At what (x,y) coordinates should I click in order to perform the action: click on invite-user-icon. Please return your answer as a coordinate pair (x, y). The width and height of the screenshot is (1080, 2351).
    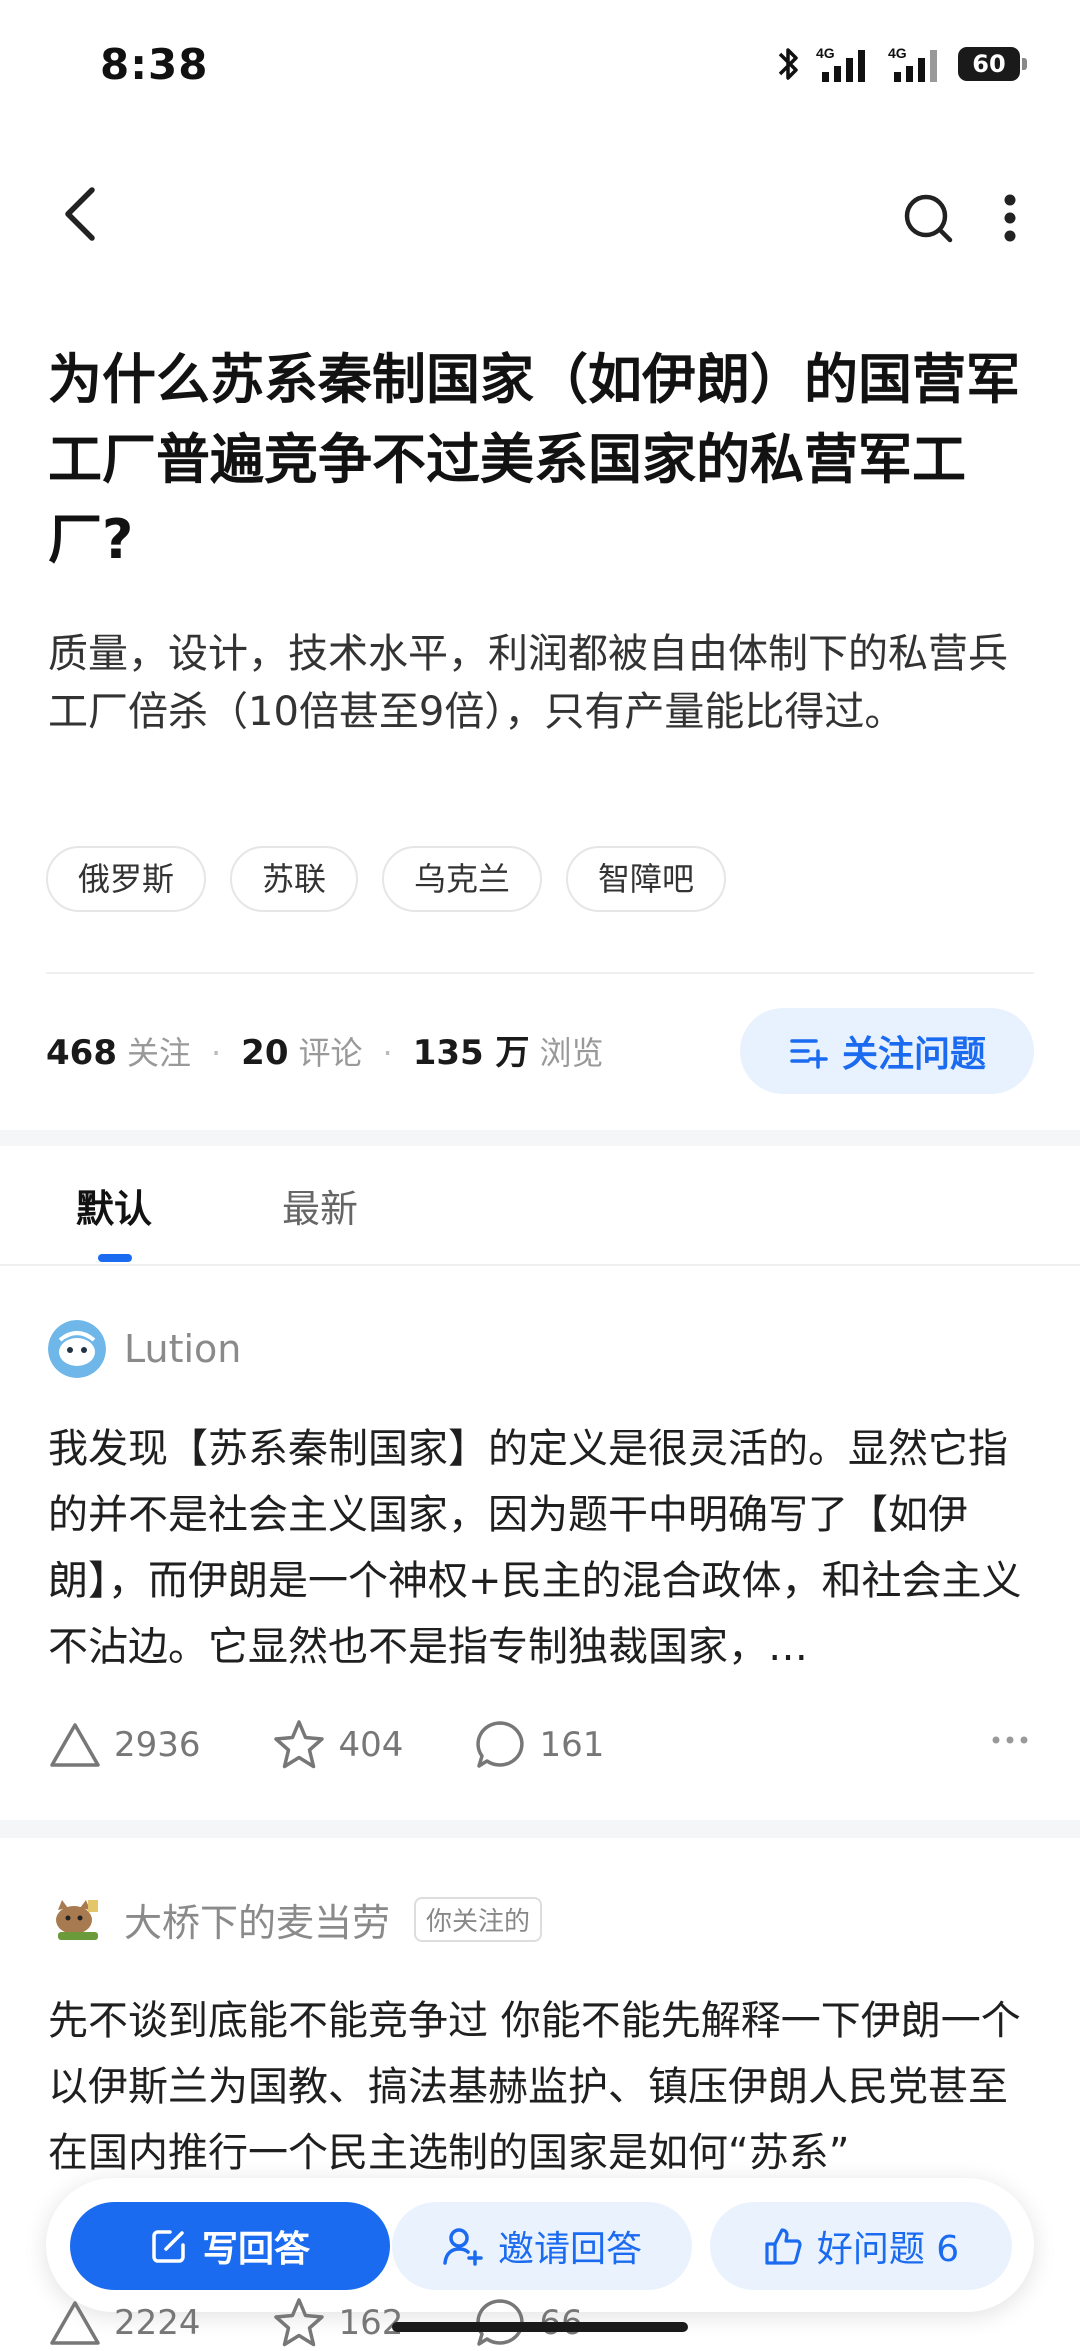
    Looking at the image, I should click on (463, 2247).